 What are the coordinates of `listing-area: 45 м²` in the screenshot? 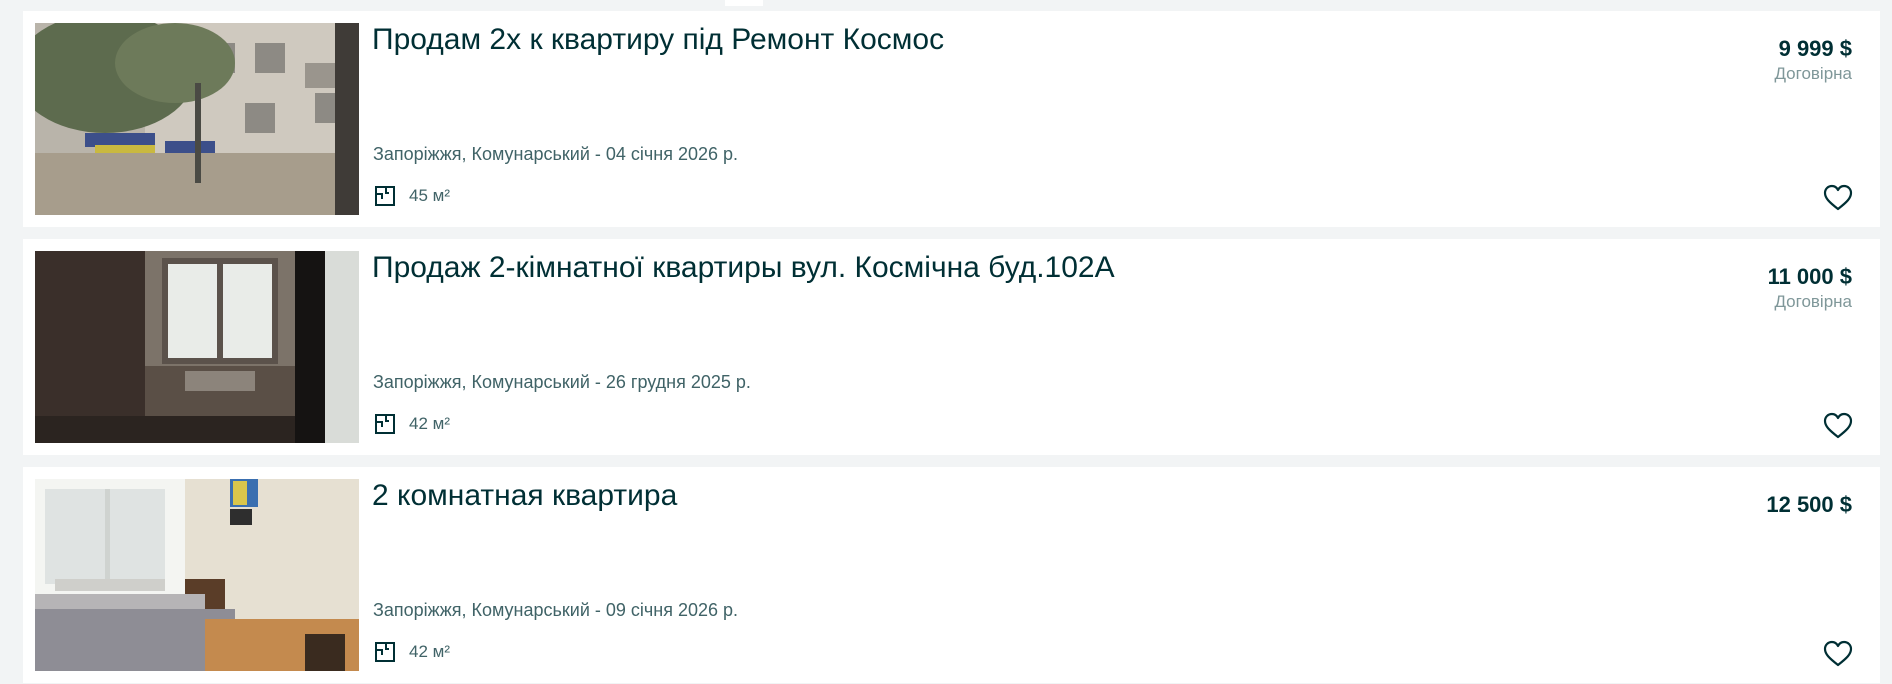 It's located at (412, 196).